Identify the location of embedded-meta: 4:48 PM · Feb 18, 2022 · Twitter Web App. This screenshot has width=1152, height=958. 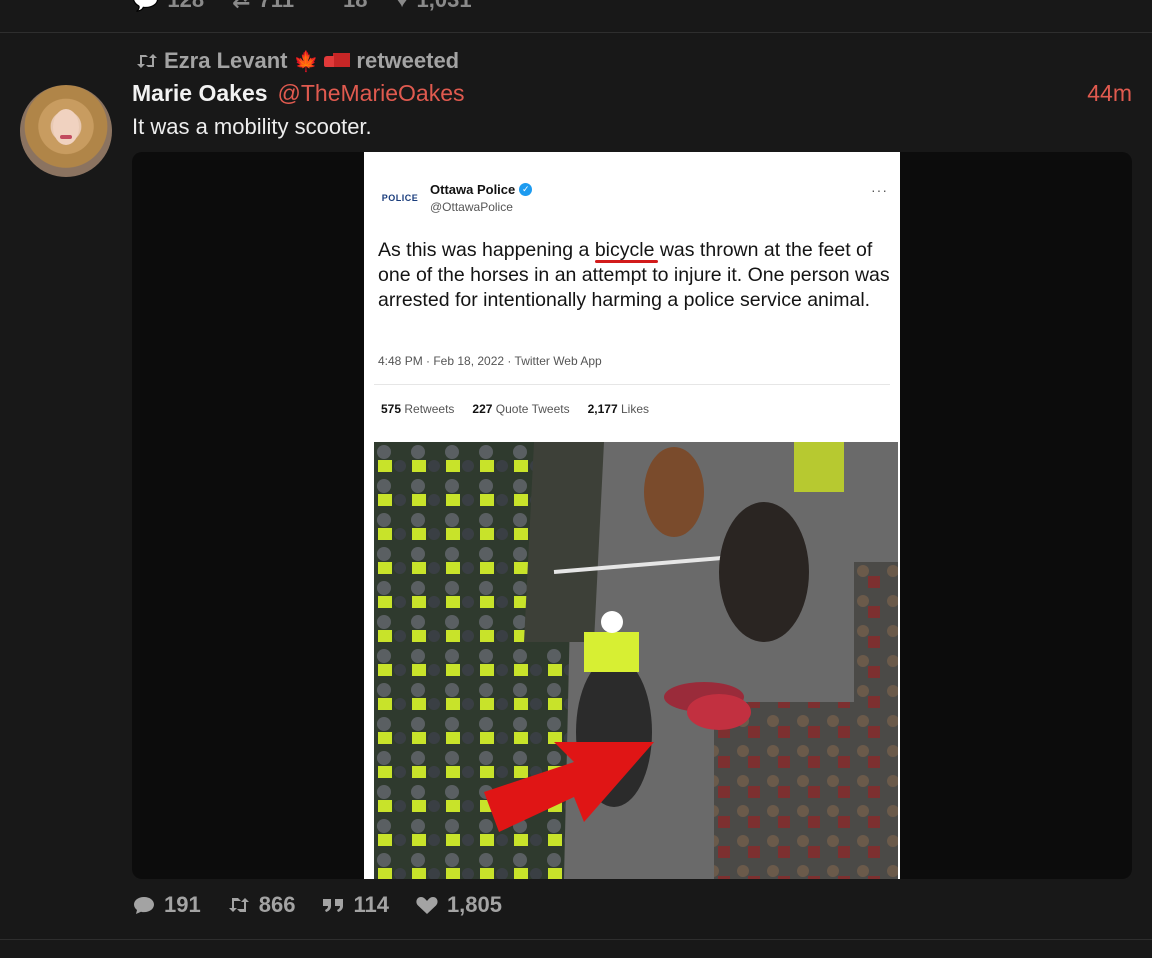
(490, 361).